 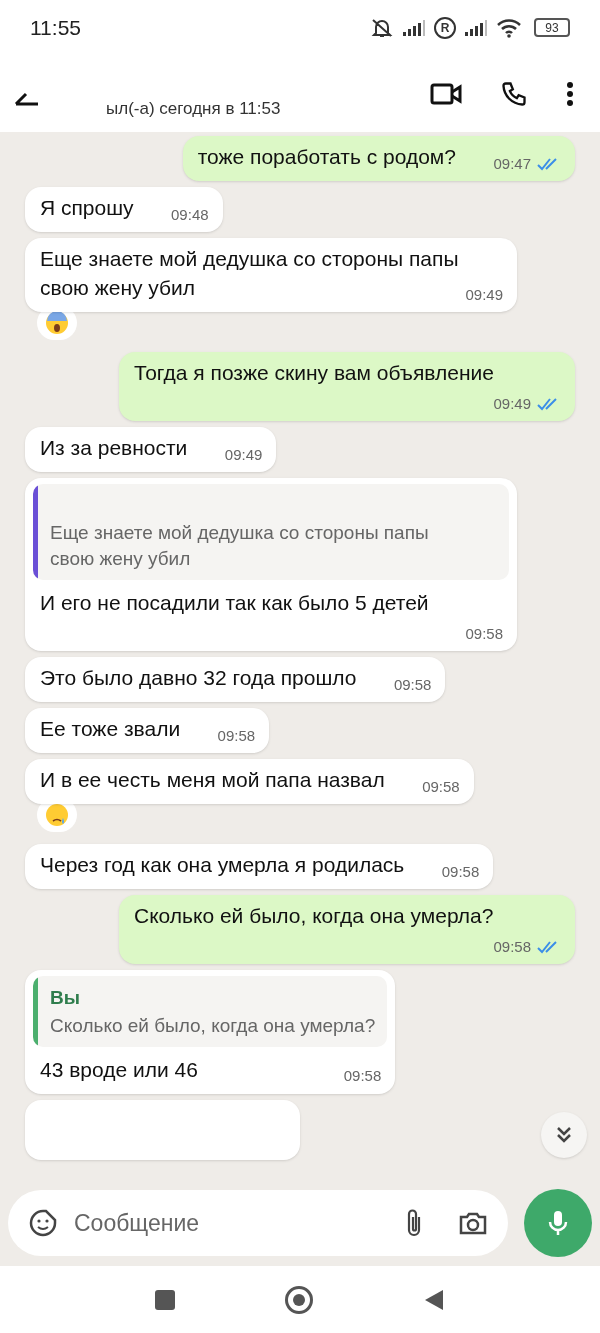 I want to click on last-seen-text: ыл(-а) сегодня в 11:53, so click(x=193, y=108).